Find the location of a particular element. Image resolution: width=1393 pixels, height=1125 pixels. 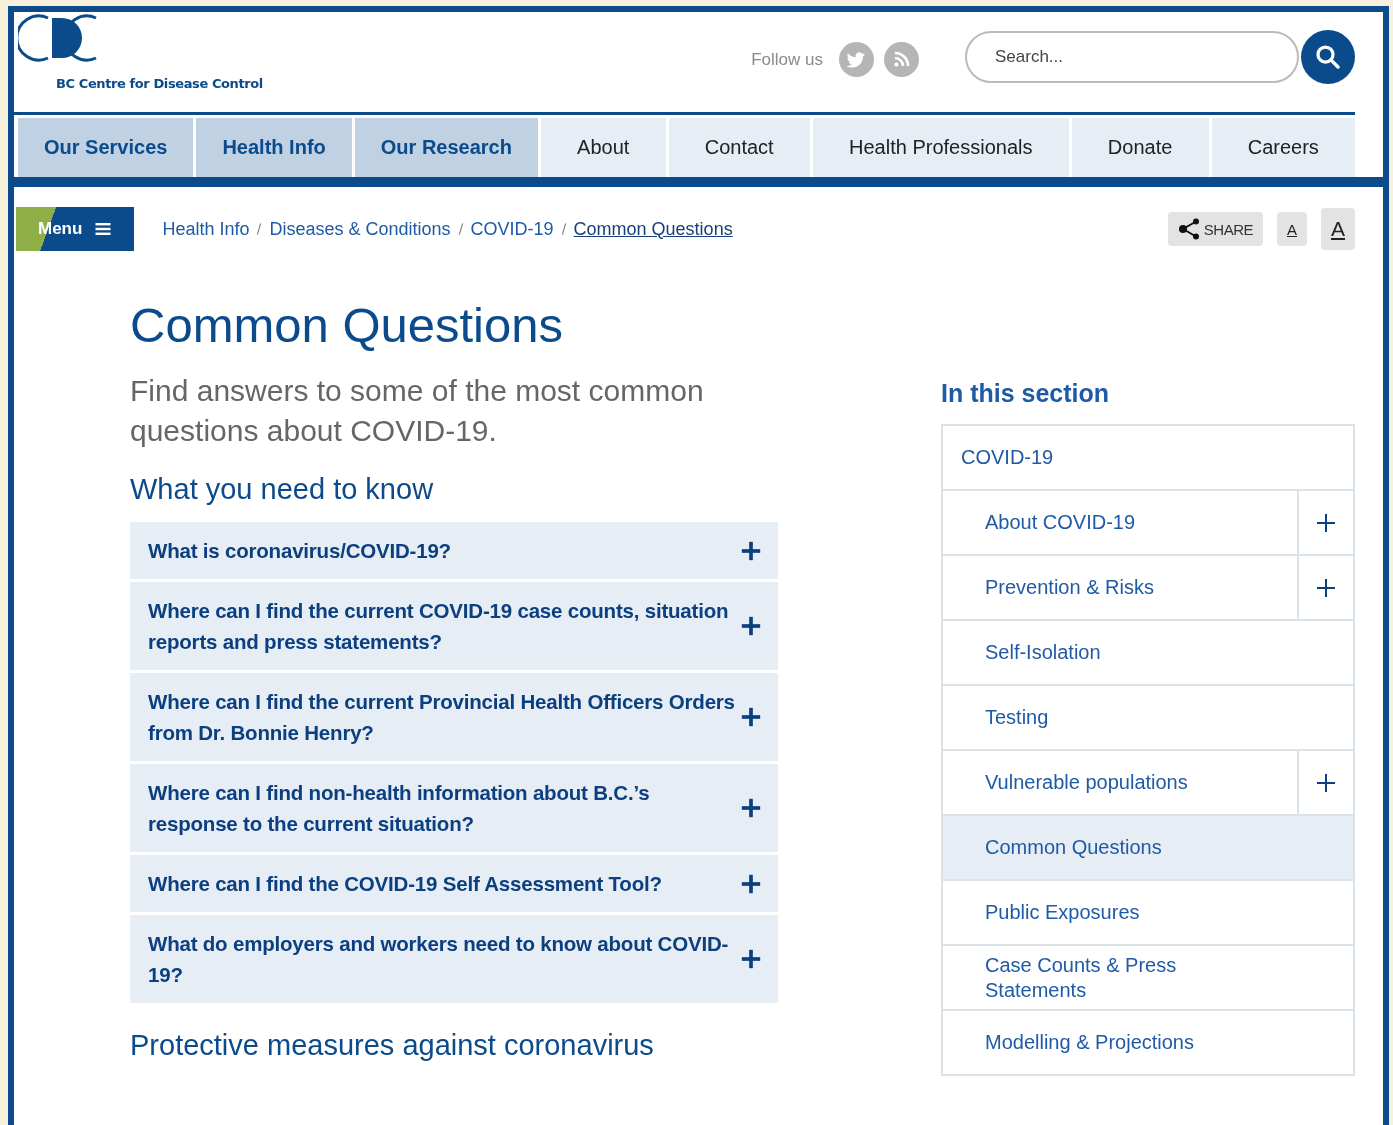

font-size-small-button: A is located at coordinates (1292, 229).